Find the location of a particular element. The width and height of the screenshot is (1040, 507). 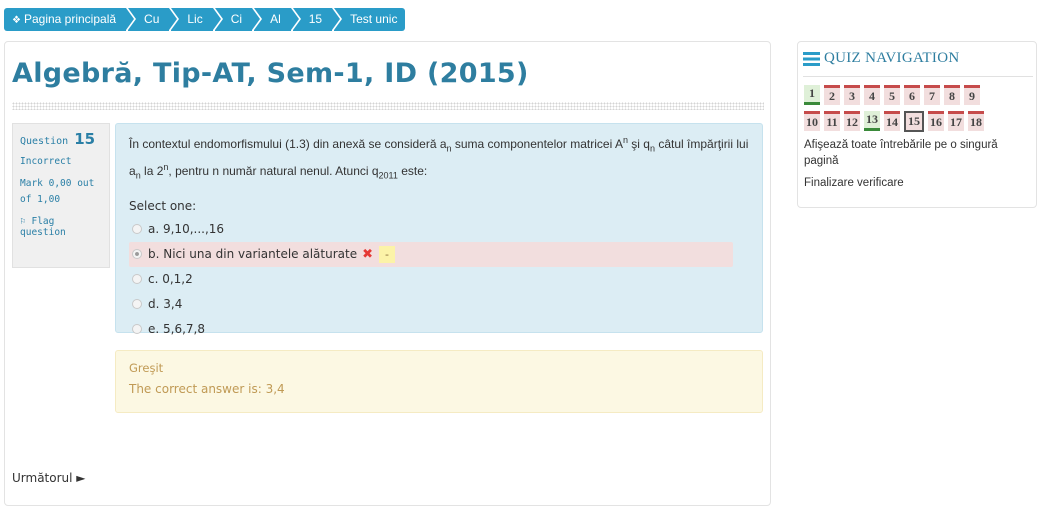

quiz-nav-button-16: 16 is located at coordinates (936, 121).